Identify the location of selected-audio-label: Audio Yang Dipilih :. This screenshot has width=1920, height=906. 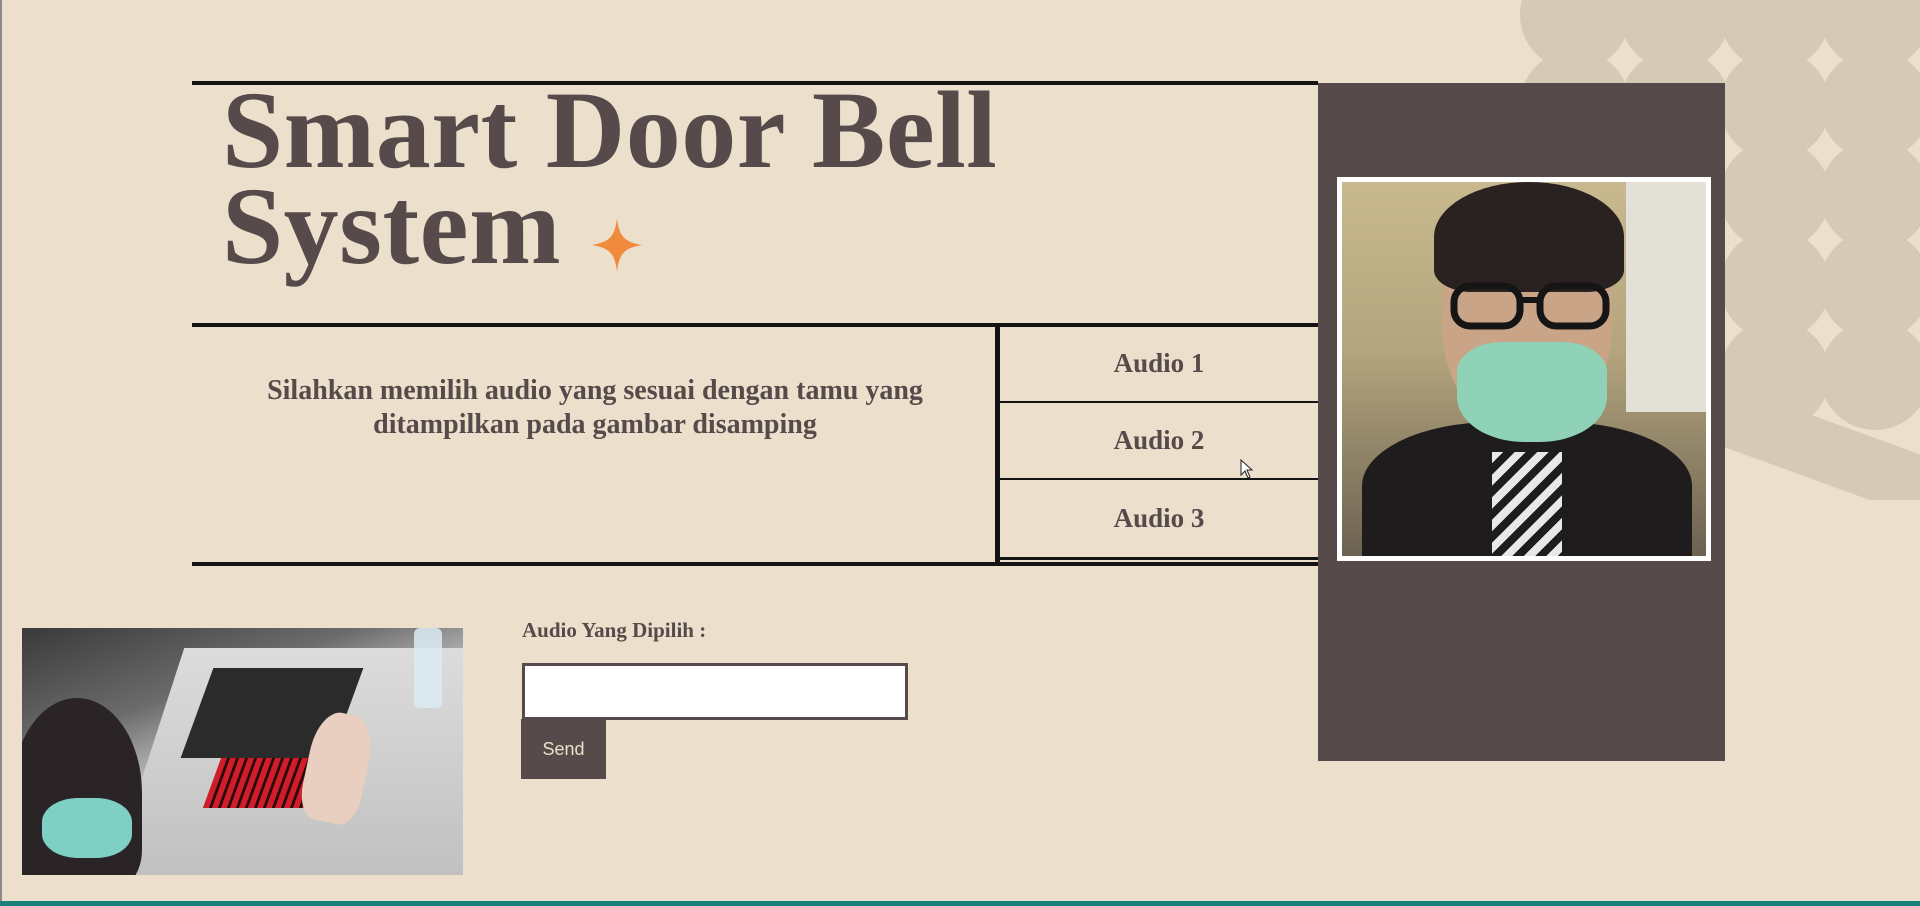
(614, 630).